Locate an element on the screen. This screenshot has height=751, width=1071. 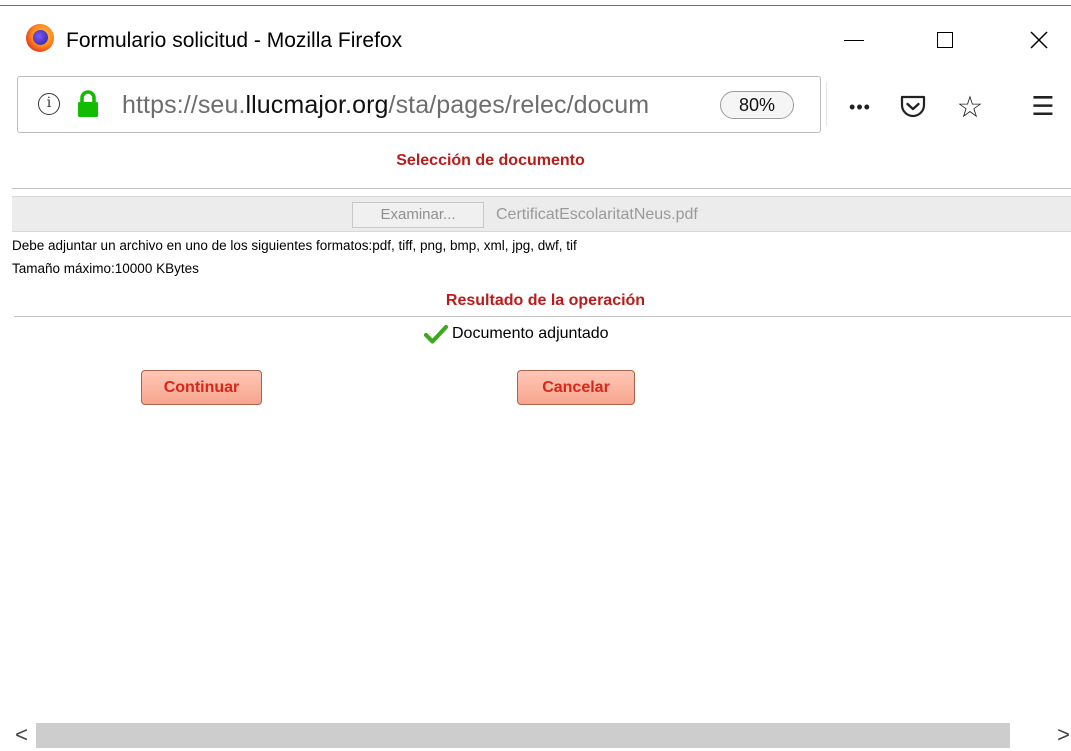
more-icon: ••• is located at coordinates (860, 106).